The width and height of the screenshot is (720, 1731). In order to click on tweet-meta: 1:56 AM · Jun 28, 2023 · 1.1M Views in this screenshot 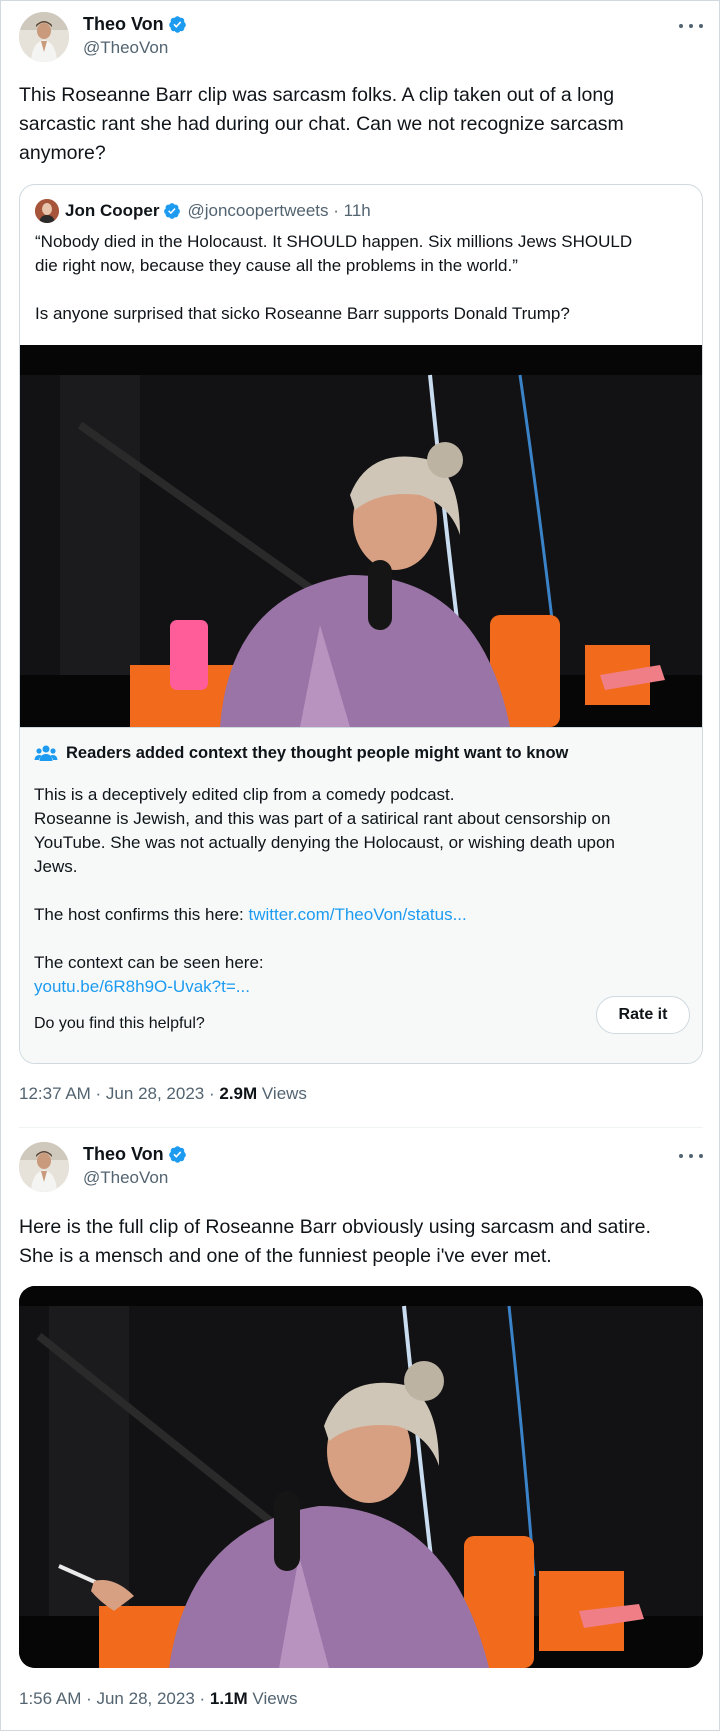, I will do `click(158, 1699)`.